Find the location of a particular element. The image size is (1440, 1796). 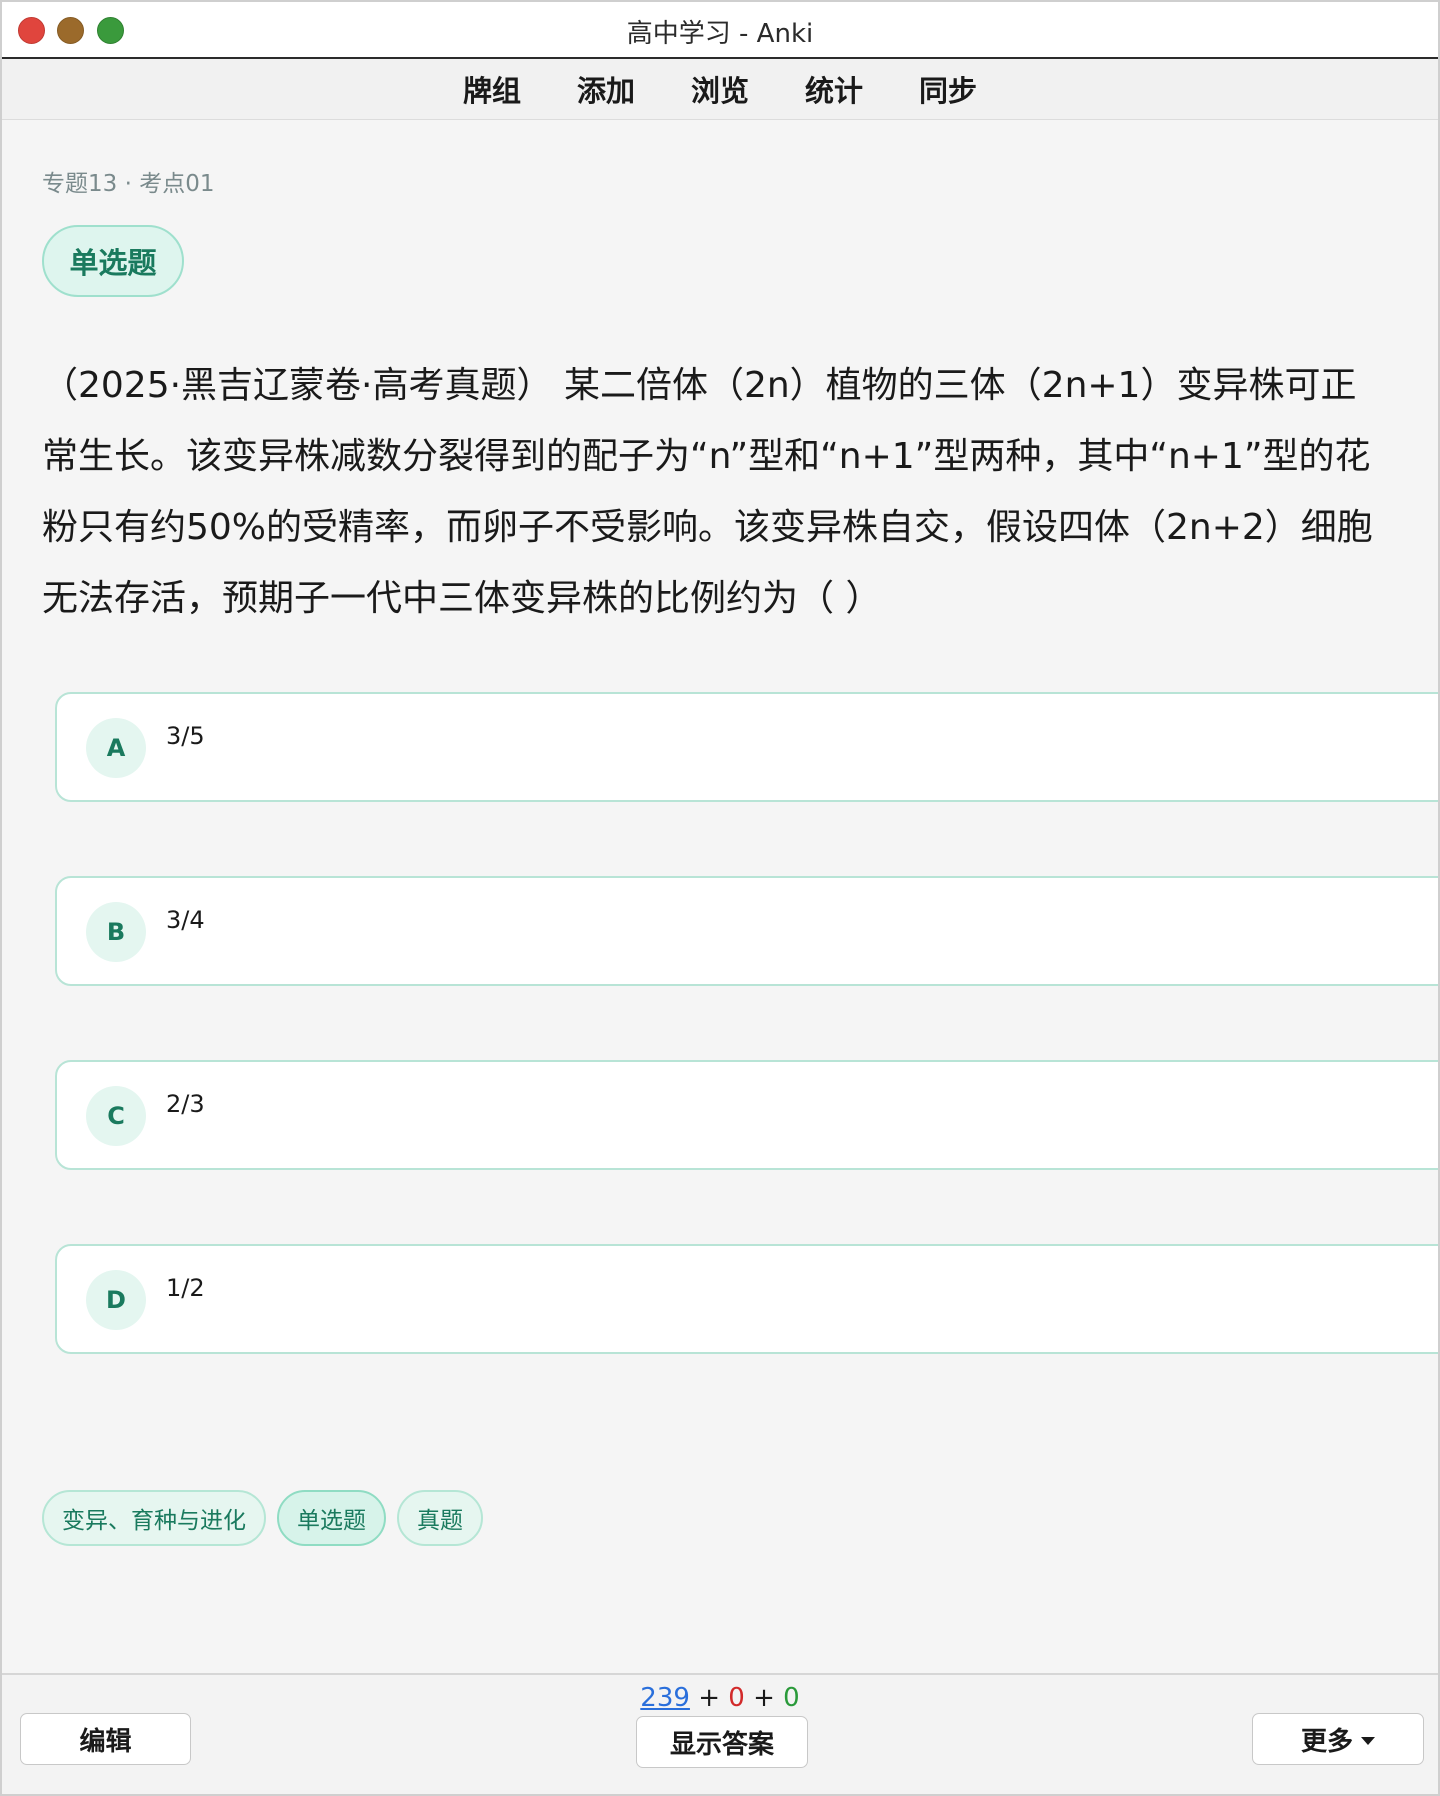

learn-count: 0 is located at coordinates (736, 1698).